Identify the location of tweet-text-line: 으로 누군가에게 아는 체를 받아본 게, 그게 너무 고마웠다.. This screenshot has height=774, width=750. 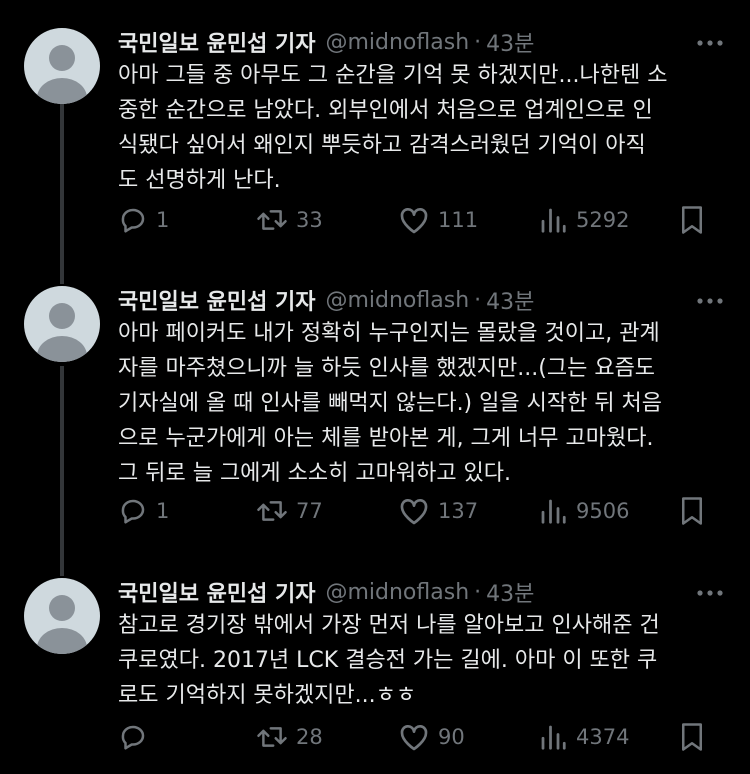
(386, 438).